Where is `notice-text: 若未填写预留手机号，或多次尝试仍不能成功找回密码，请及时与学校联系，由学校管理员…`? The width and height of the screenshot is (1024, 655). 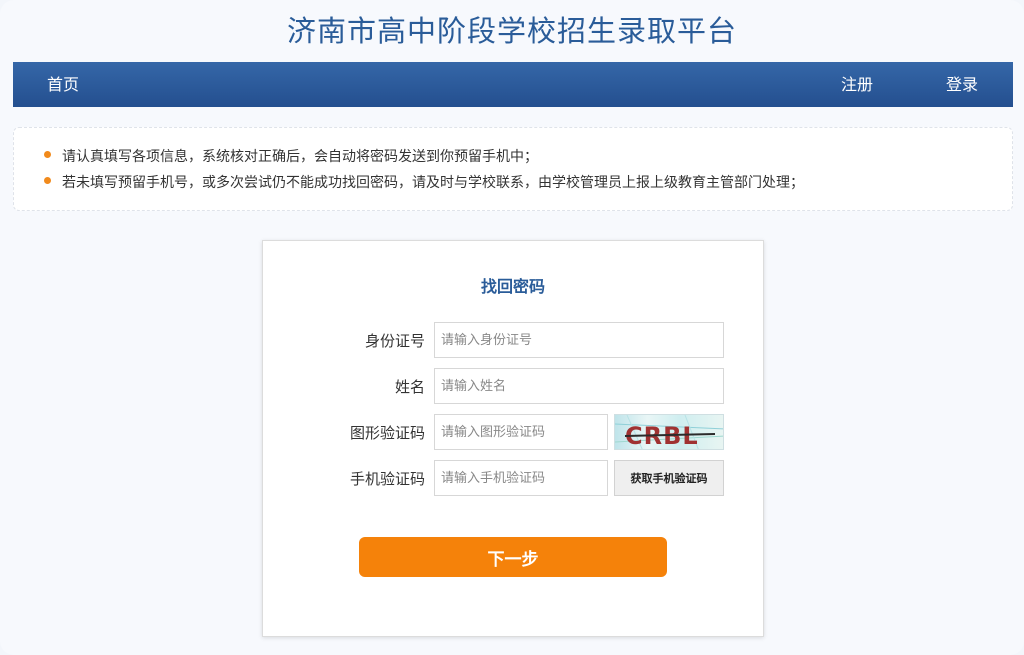 notice-text: 若未填写预留手机号，或多次尝试仍不能成功找回密码，请及时与学校联系，由学校管理员… is located at coordinates (433, 183).